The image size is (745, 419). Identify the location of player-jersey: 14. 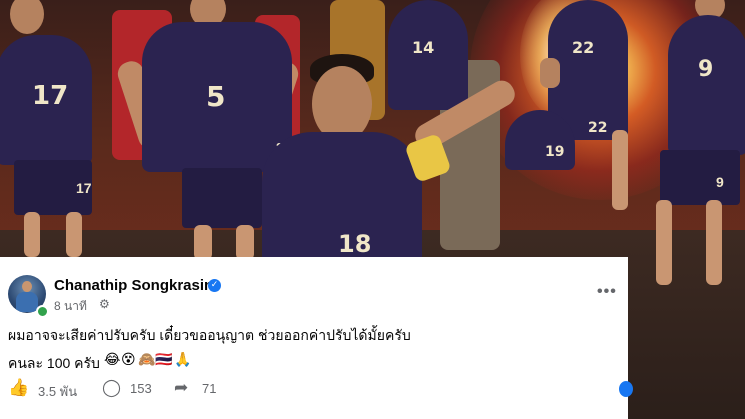
(428, 55).